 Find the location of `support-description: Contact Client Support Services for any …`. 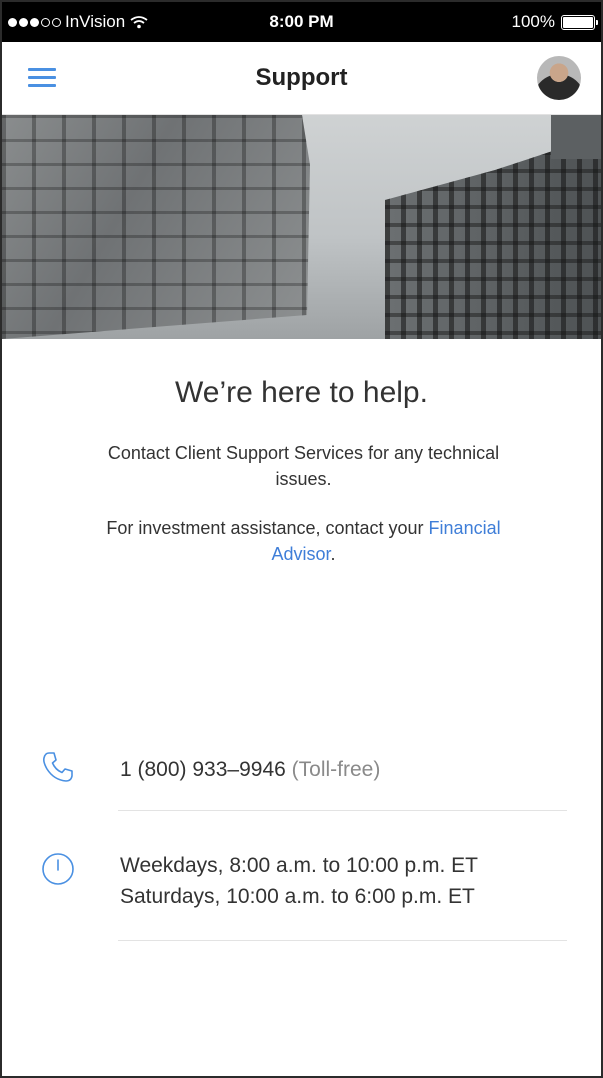

support-description: Contact Client Support Services for any … is located at coordinates (303, 466).